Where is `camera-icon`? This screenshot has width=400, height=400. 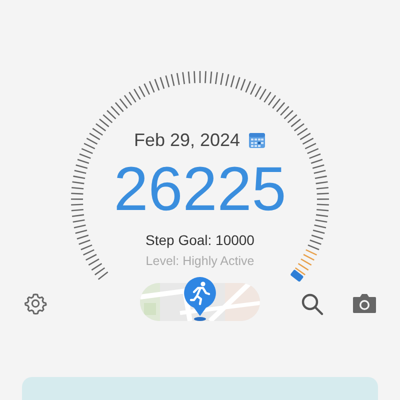
camera-icon is located at coordinates (364, 303).